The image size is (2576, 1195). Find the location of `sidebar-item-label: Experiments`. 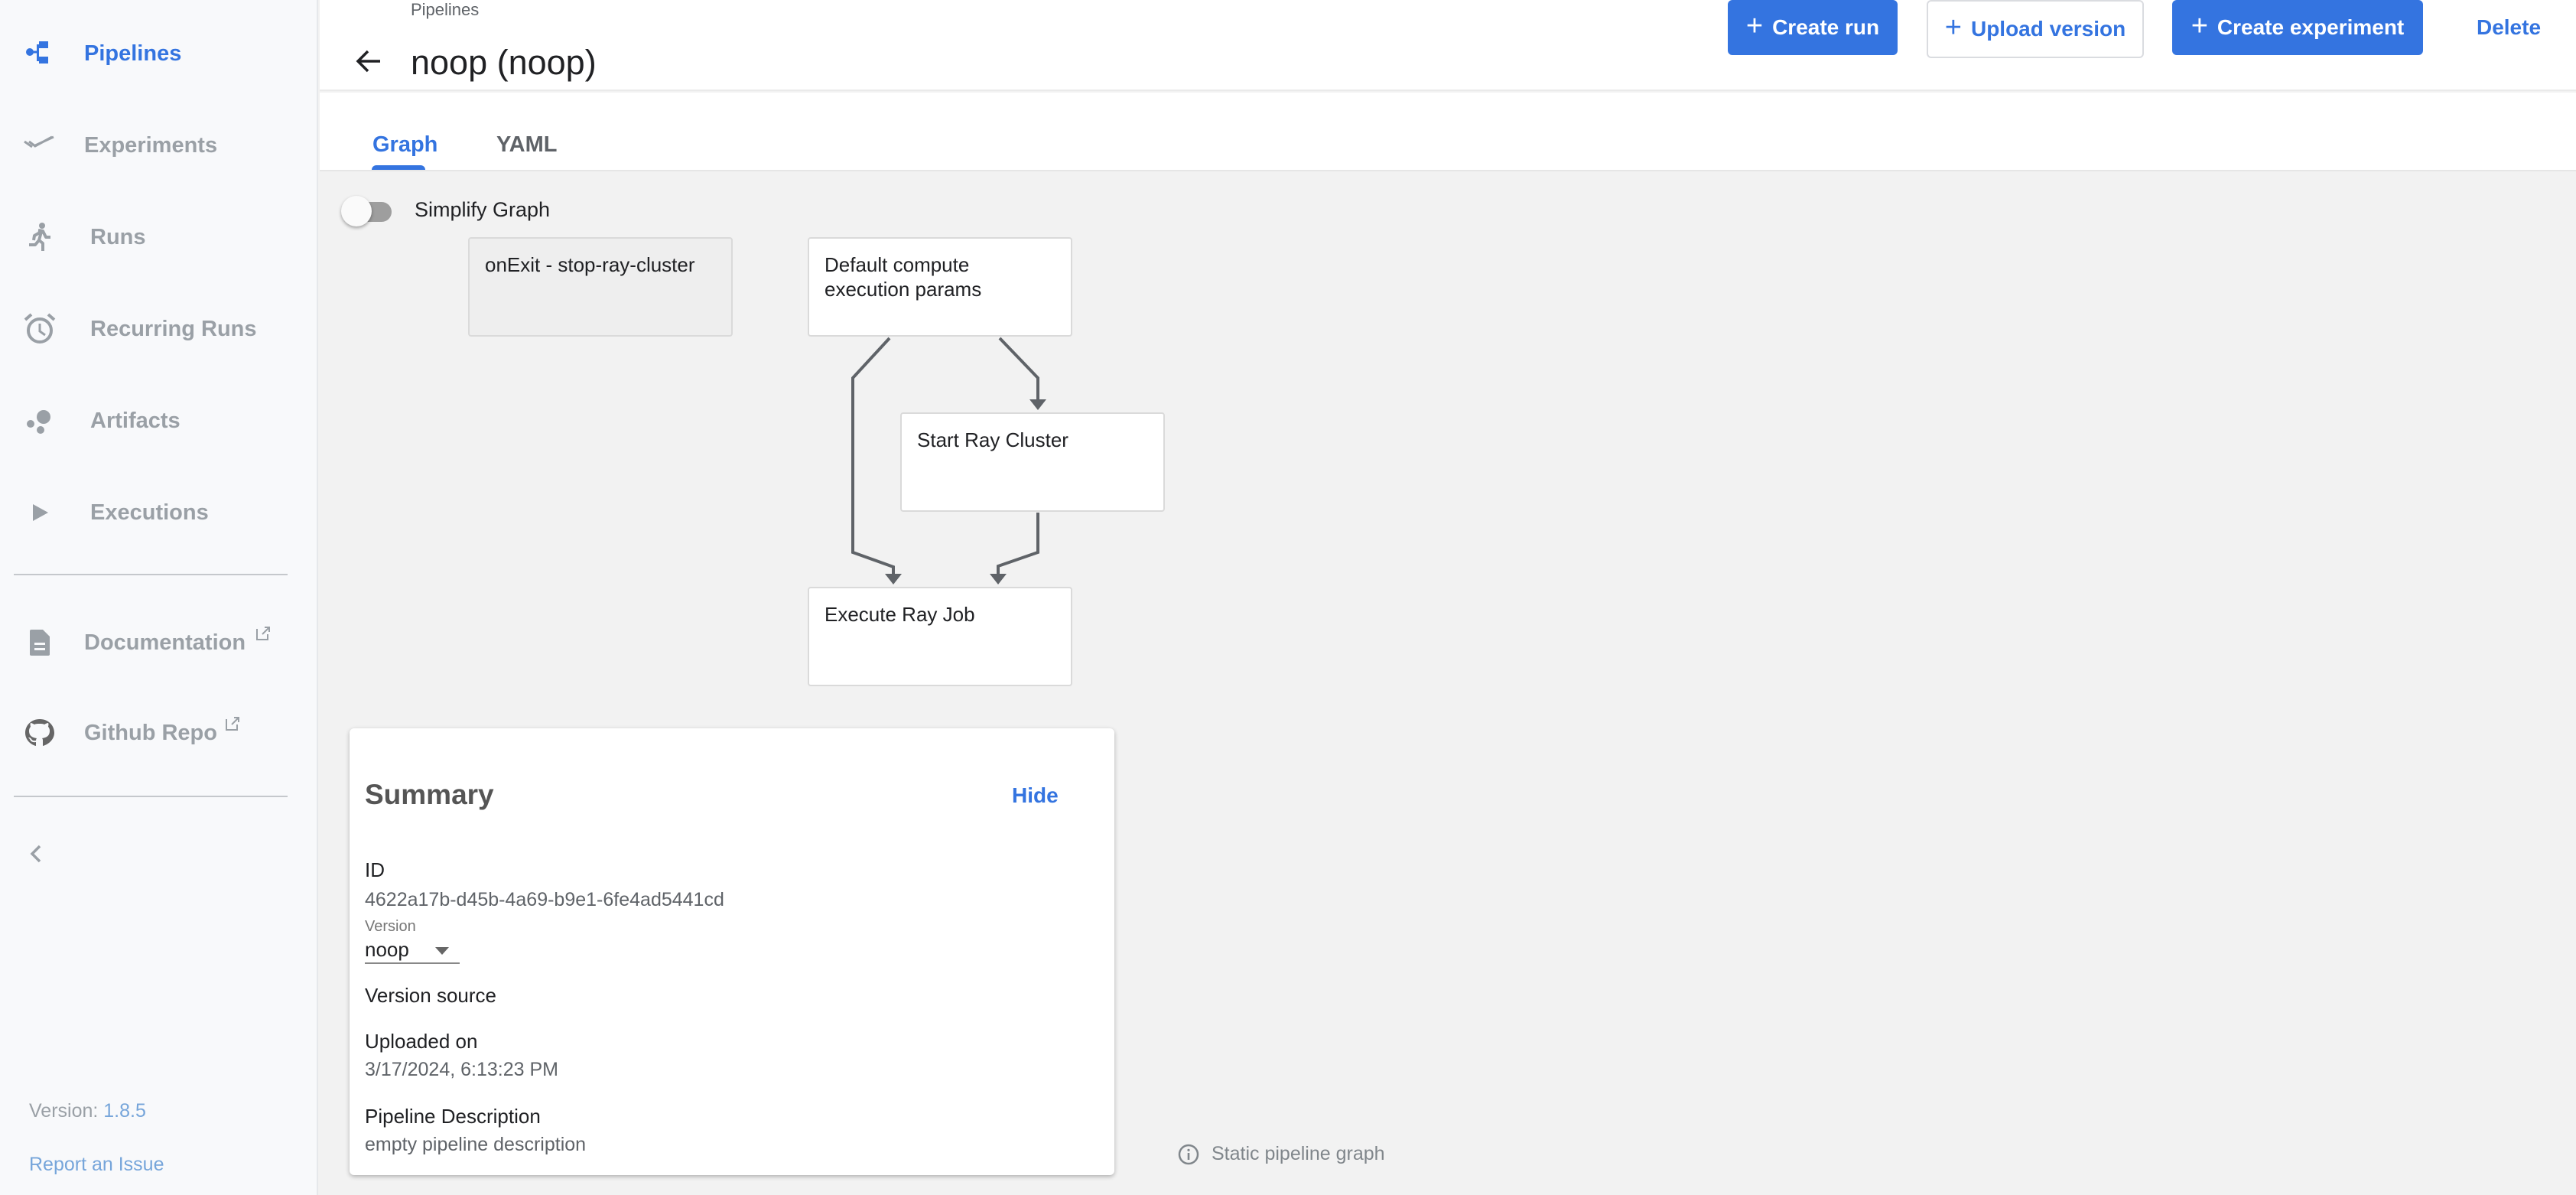

sidebar-item-label: Experiments is located at coordinates (151, 145).